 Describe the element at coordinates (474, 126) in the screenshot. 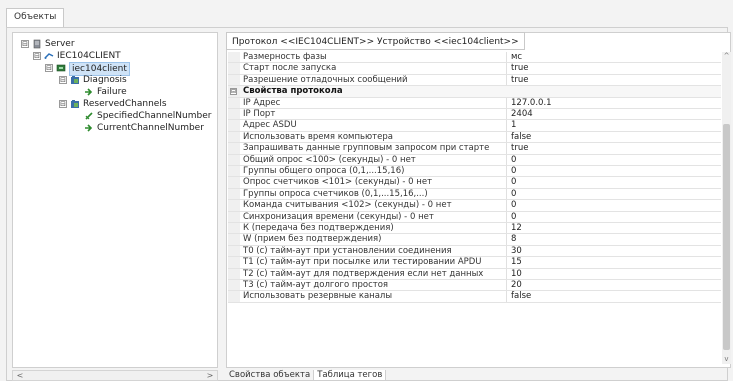

I see `property-row: Адрес ASDU 1` at that location.